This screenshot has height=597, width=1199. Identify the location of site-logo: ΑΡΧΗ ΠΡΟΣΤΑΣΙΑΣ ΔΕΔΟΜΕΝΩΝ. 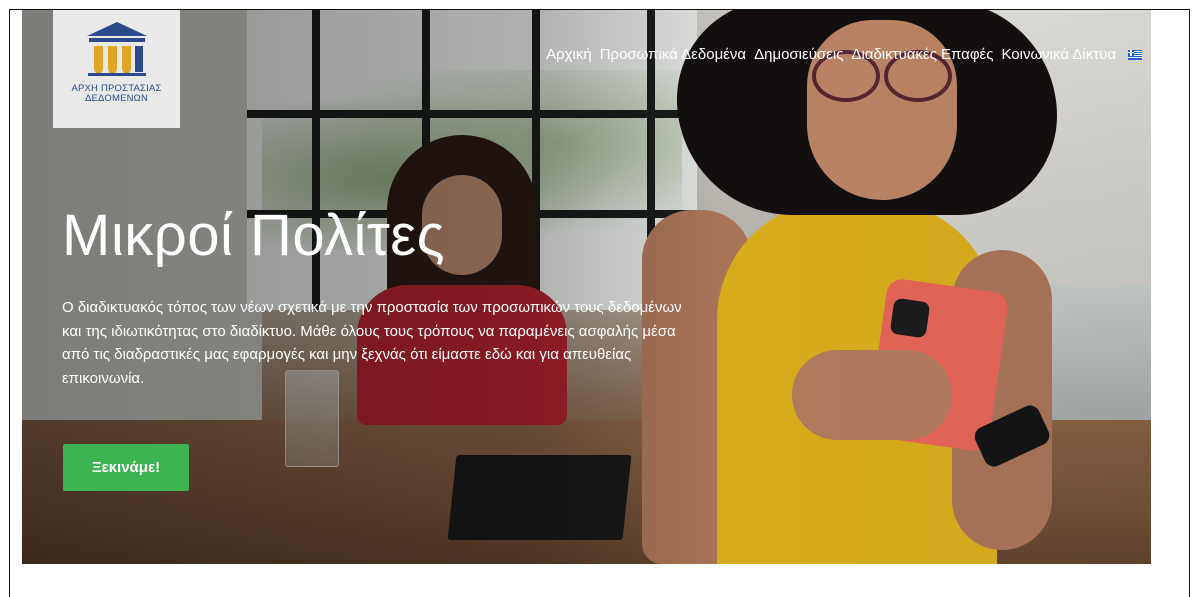
(116, 69).